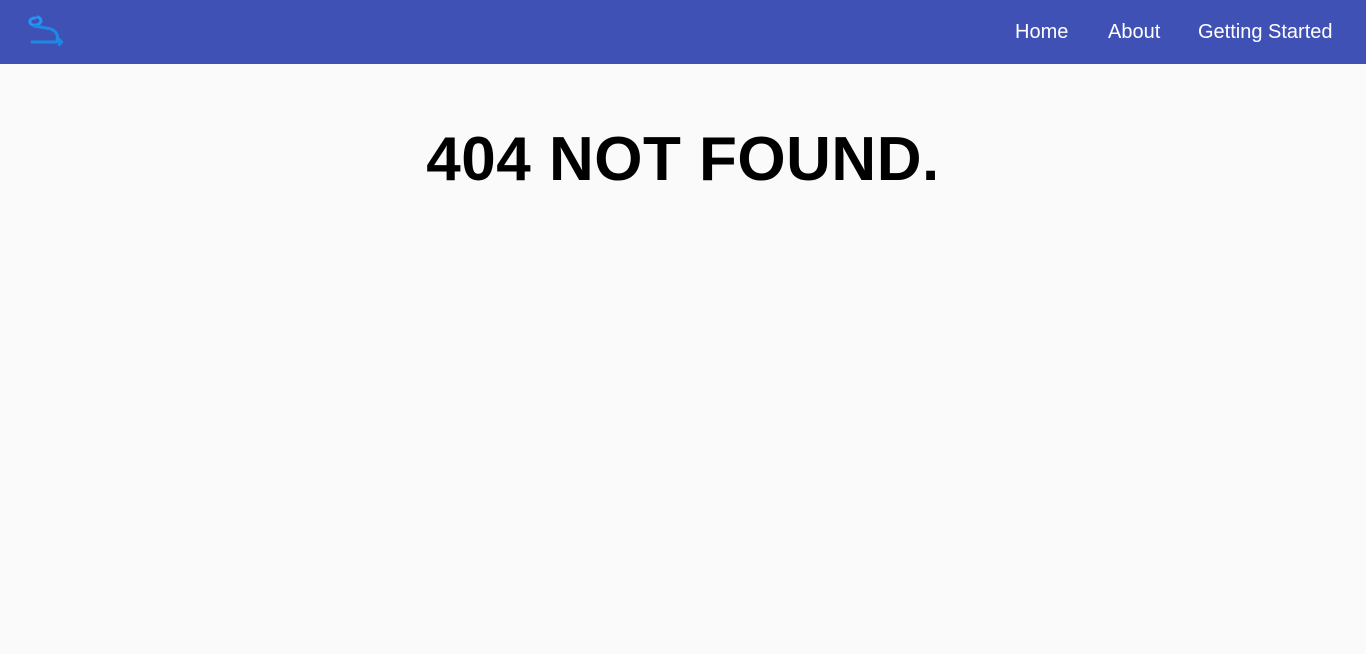  I want to click on logo-icon, so click(46, 30).